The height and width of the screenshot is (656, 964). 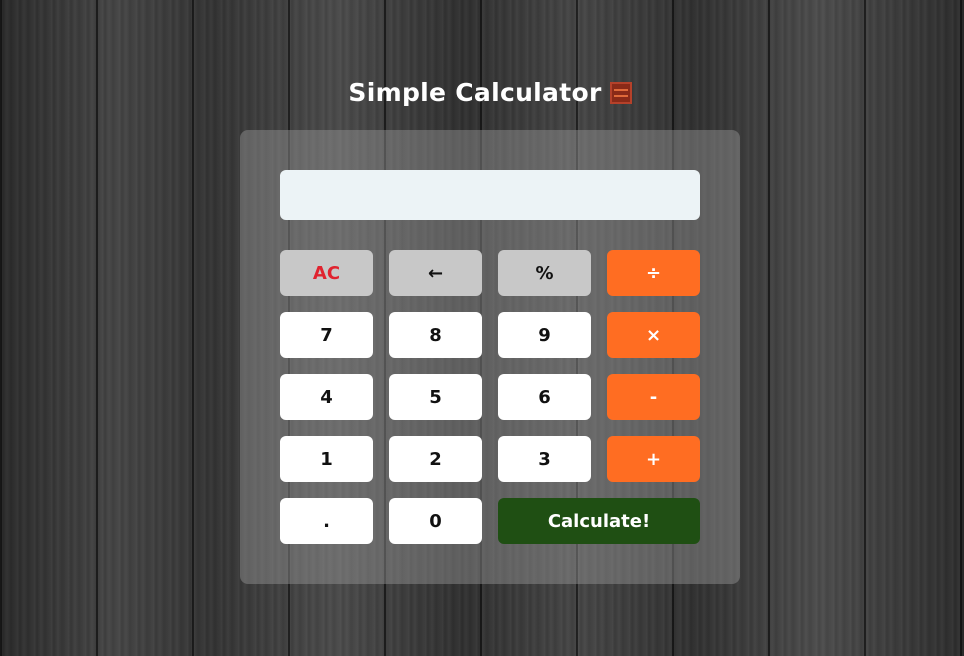 What do you see at coordinates (653, 335) in the screenshot?
I see `multiply-button: ×` at bounding box center [653, 335].